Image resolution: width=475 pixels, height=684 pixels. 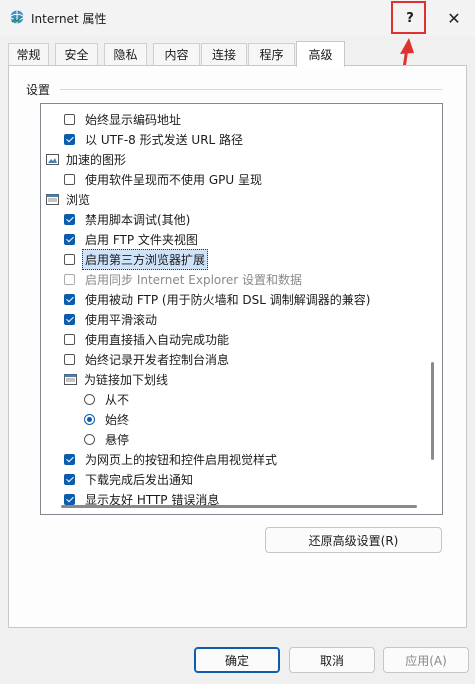 What do you see at coordinates (52, 199) in the screenshot?
I see `browse-icon` at bounding box center [52, 199].